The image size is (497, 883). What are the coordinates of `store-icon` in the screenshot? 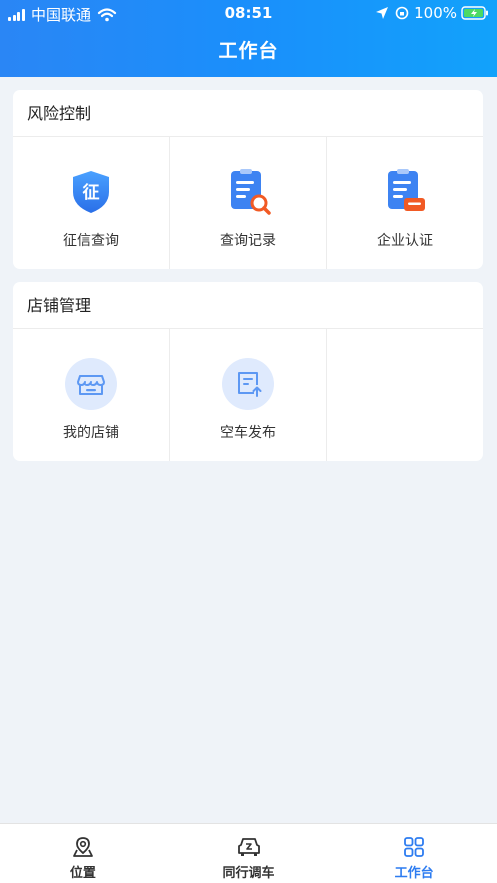 It's located at (91, 384).